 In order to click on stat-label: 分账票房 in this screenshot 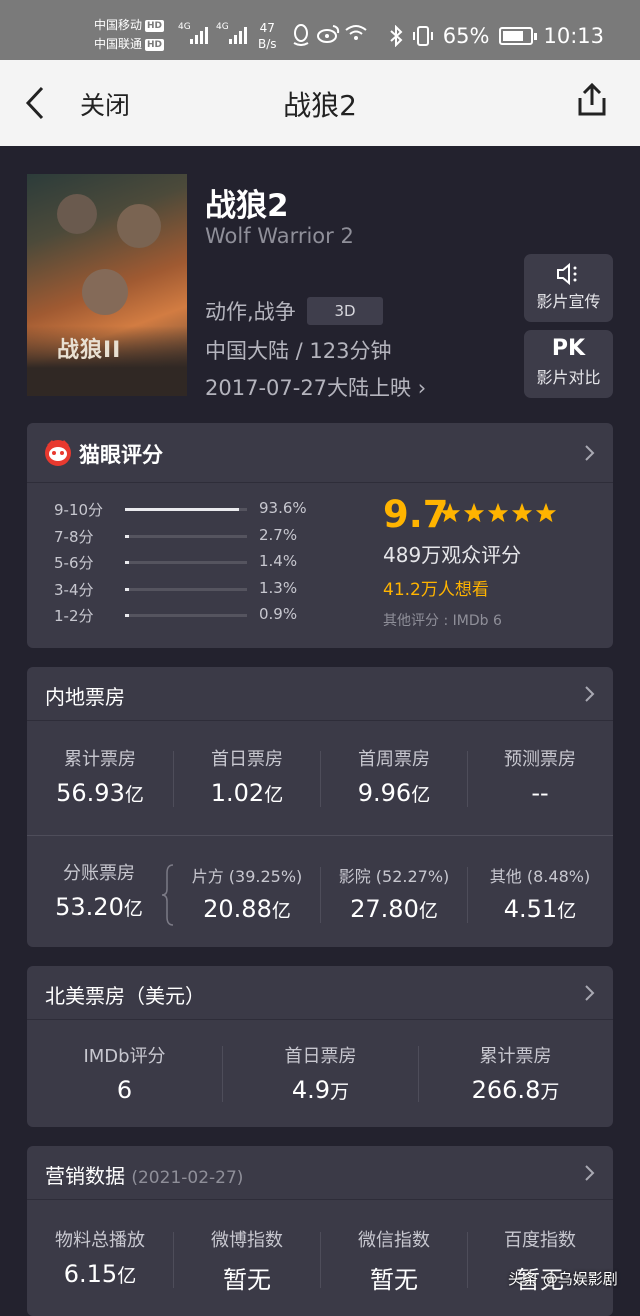, I will do `click(99, 873)`.